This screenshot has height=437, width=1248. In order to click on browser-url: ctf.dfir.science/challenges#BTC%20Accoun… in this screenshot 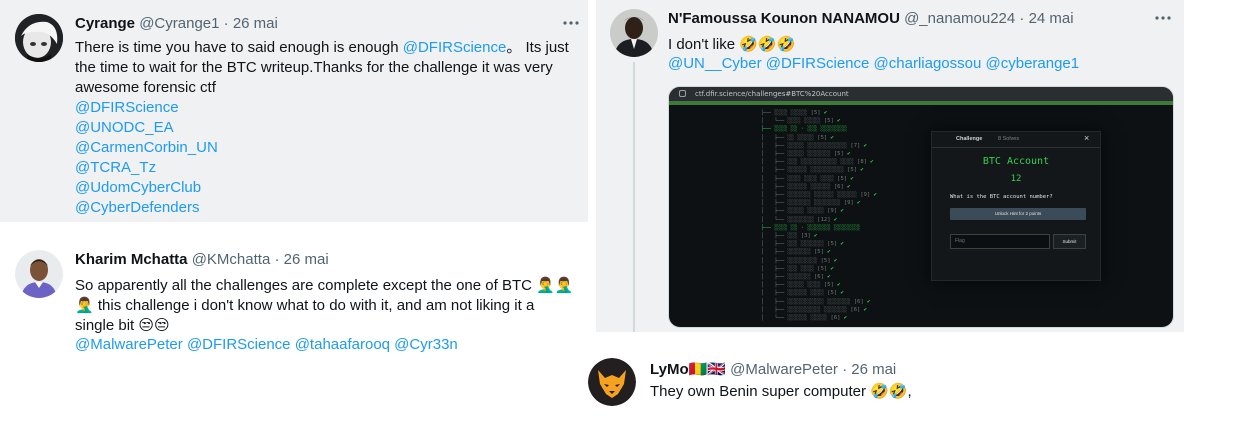, I will do `click(772, 94)`.